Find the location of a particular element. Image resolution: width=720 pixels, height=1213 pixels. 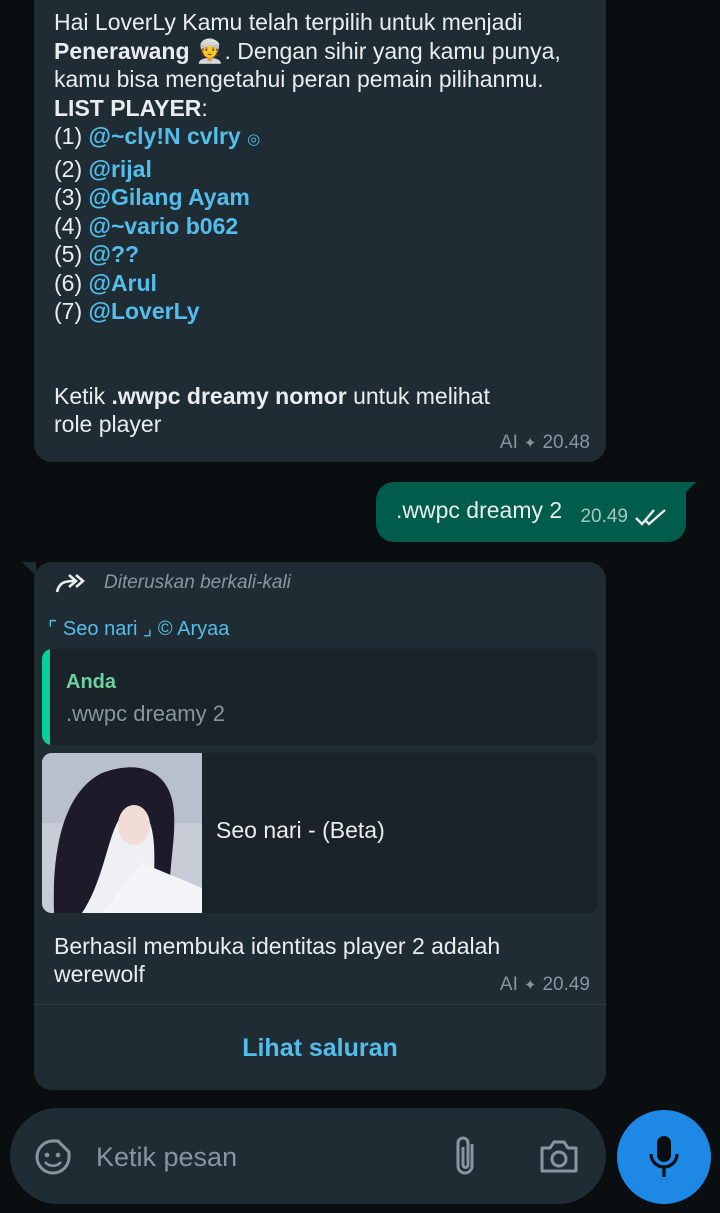

outgoing-message: .wwpc dreamy 2 20.49 is located at coordinates (536, 512).